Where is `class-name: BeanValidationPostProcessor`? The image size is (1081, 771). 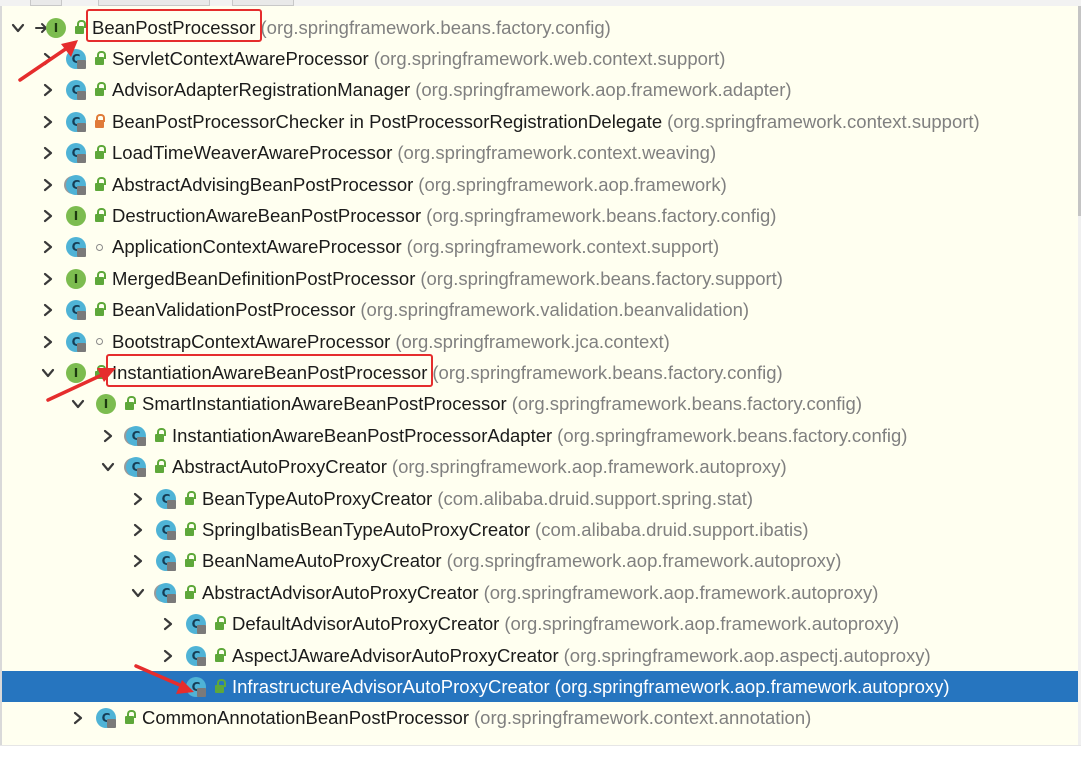
class-name: BeanValidationPostProcessor is located at coordinates (234, 310).